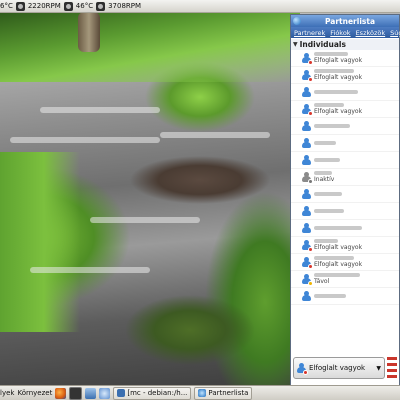 The width and height of the screenshot is (400, 400). Describe the element at coordinates (378, 368) in the screenshot. I see `chevron-down-icon: ▼` at that location.